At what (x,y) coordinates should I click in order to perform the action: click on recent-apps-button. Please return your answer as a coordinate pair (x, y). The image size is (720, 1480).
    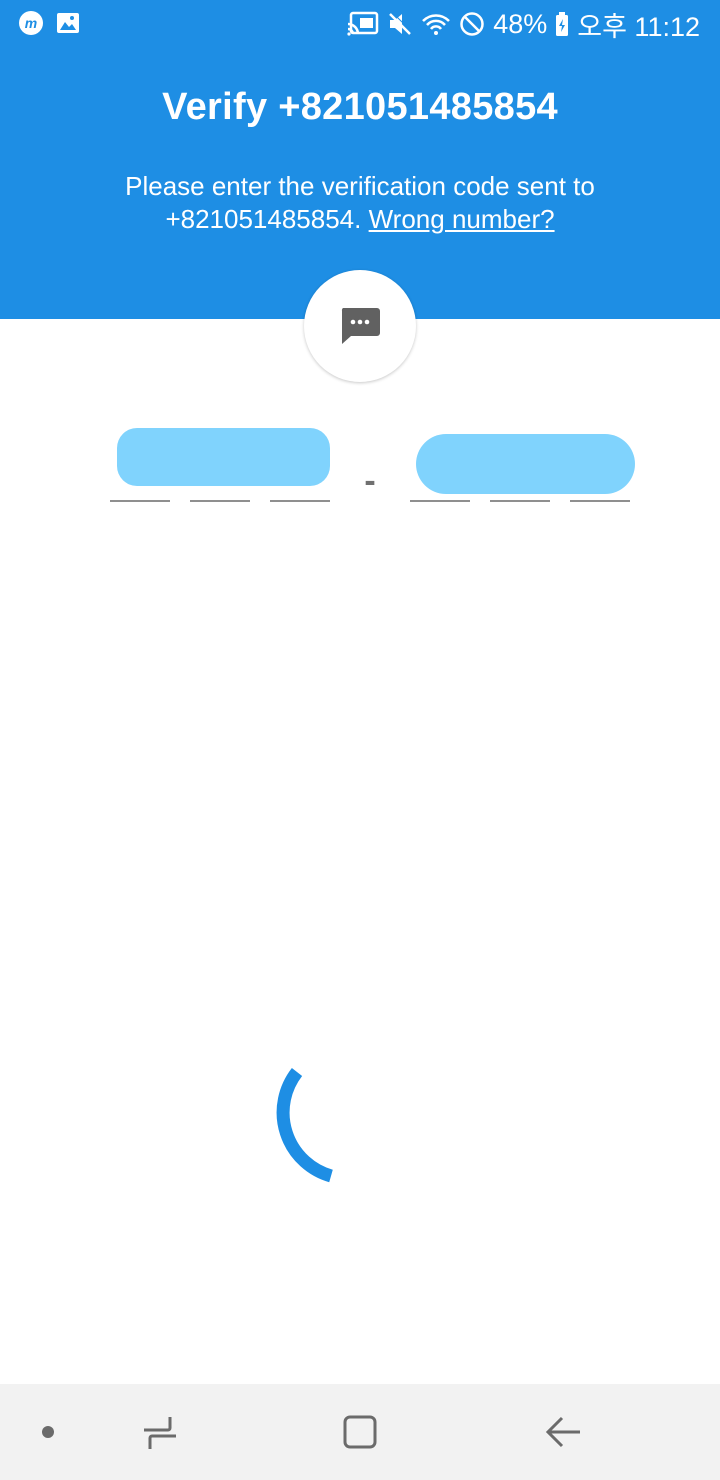
    Looking at the image, I should click on (160, 1432).